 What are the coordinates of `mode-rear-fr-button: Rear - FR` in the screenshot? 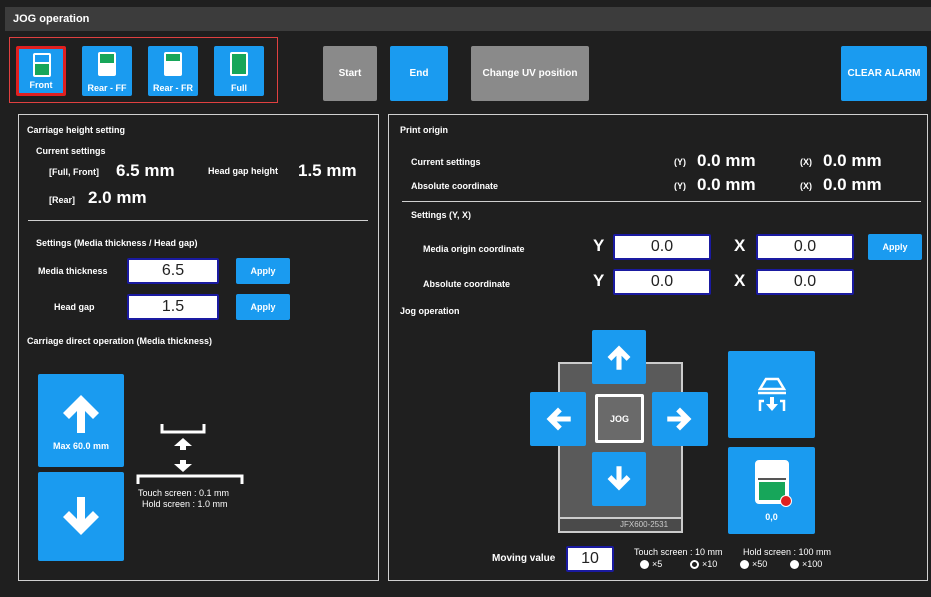 It's located at (173, 71).